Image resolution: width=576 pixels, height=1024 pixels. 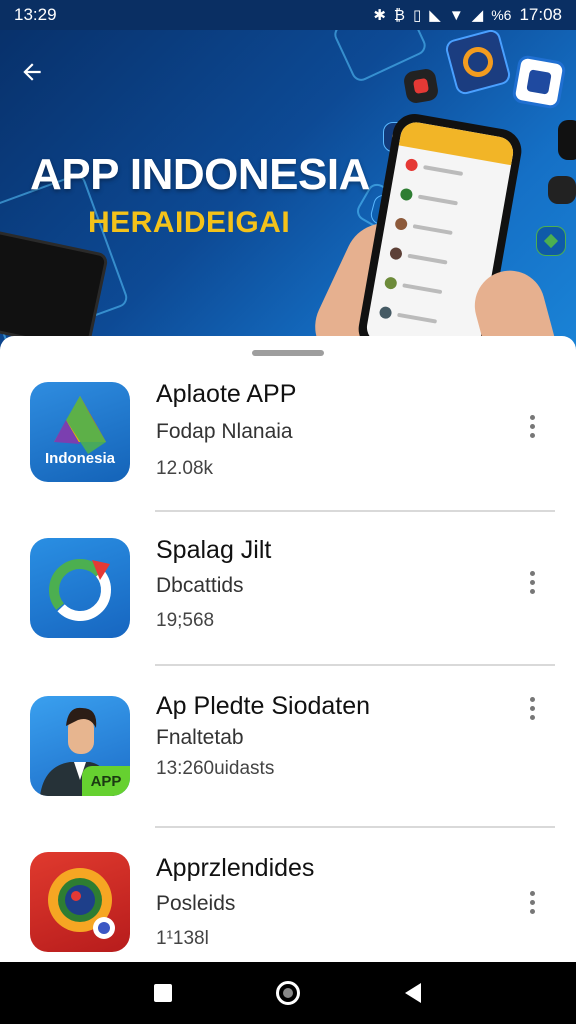 I want to click on icon-label: Indonesia, so click(x=79, y=458).